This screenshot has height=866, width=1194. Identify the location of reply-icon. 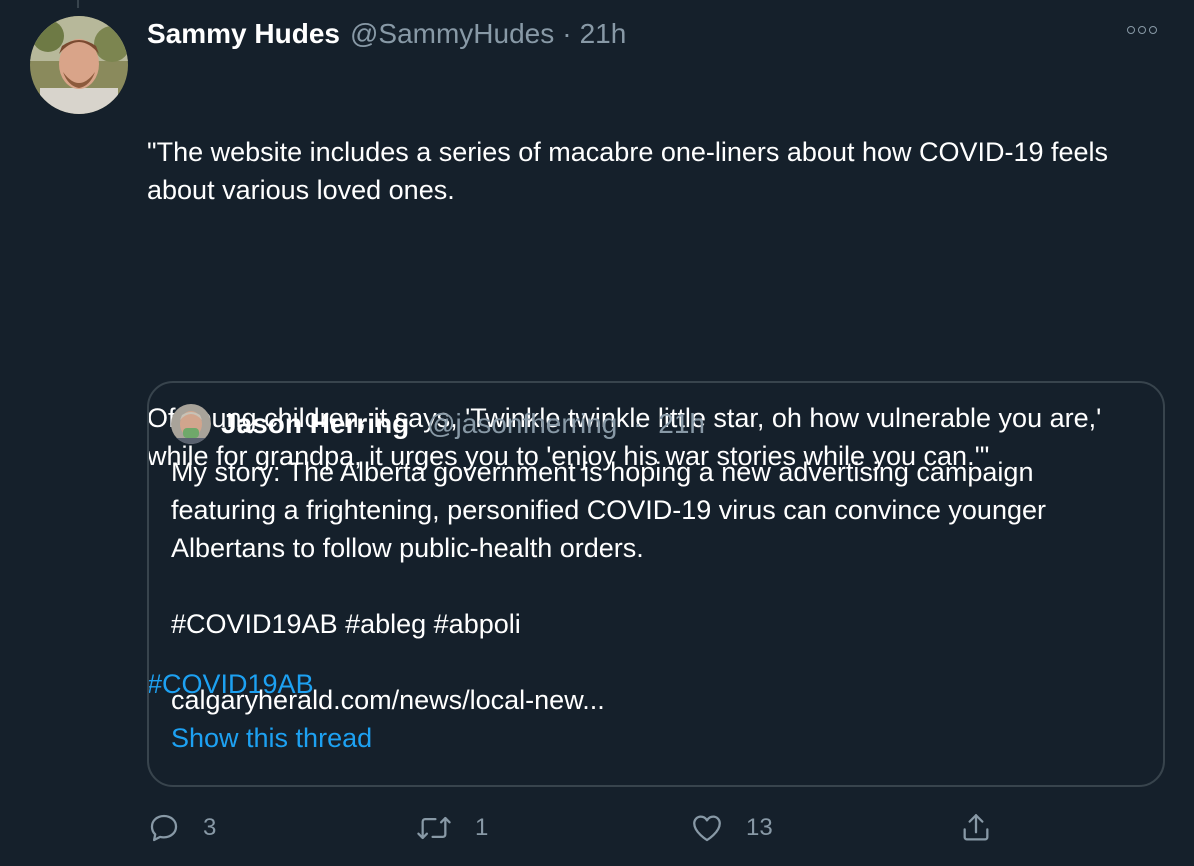
(164, 828).